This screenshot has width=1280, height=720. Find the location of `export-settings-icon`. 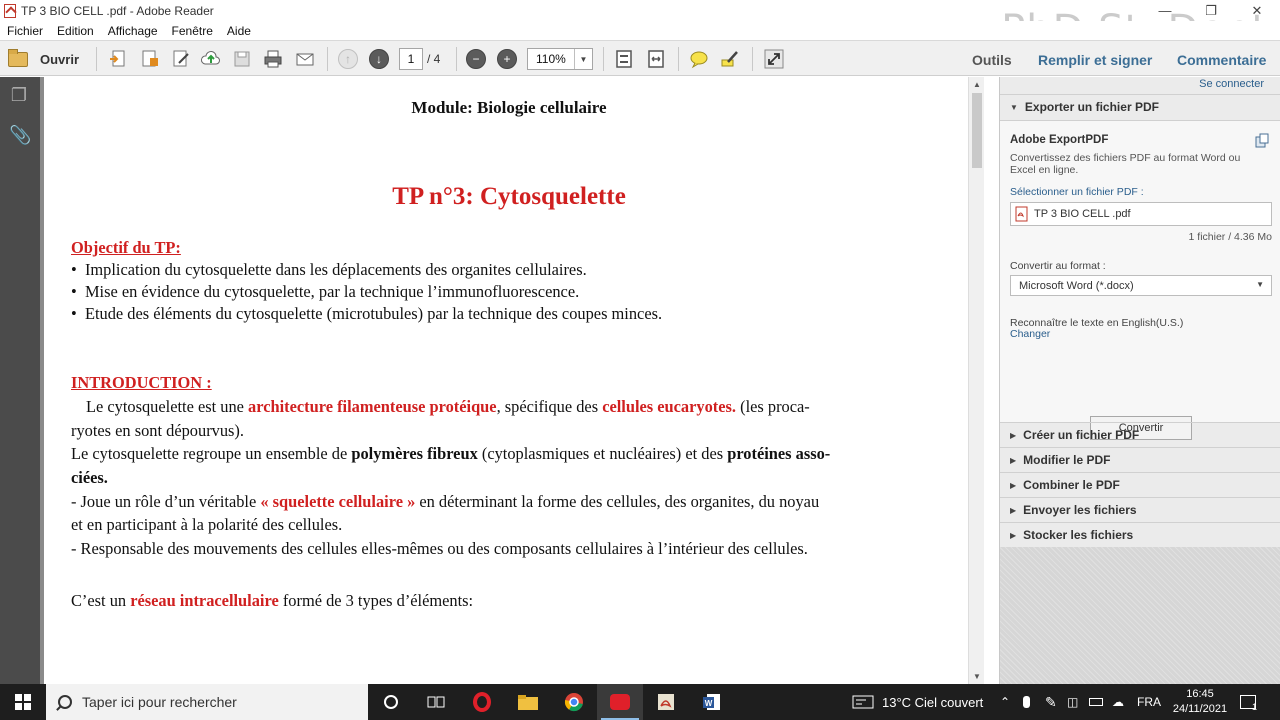

export-settings-icon is located at coordinates (1262, 141).